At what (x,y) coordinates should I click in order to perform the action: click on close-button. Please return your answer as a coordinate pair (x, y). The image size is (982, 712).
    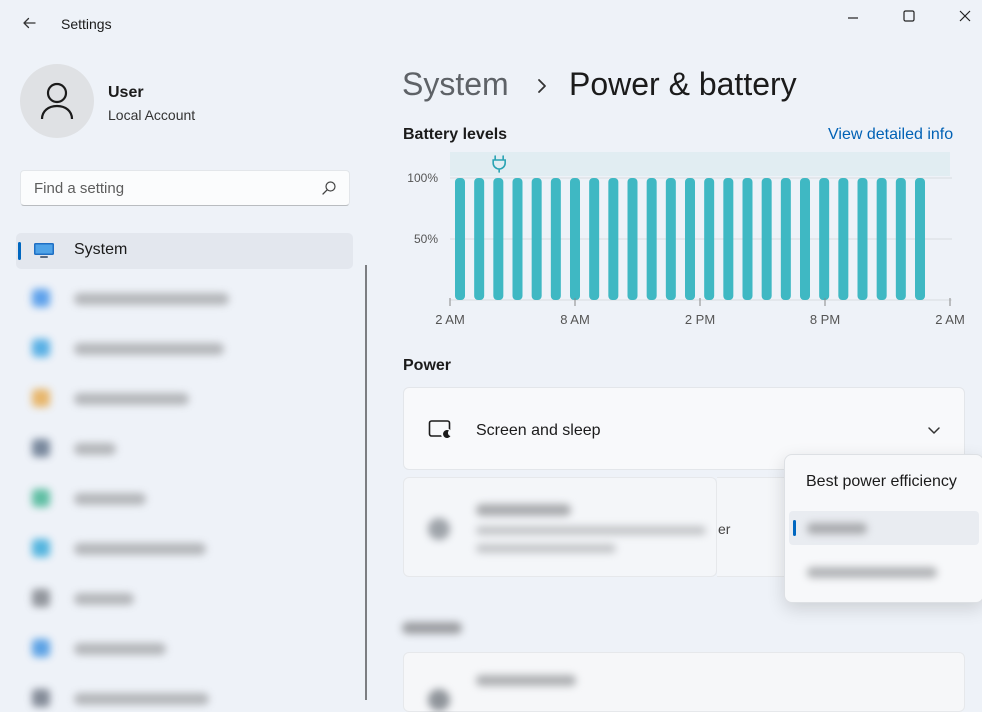
    Looking at the image, I should click on (960, 16).